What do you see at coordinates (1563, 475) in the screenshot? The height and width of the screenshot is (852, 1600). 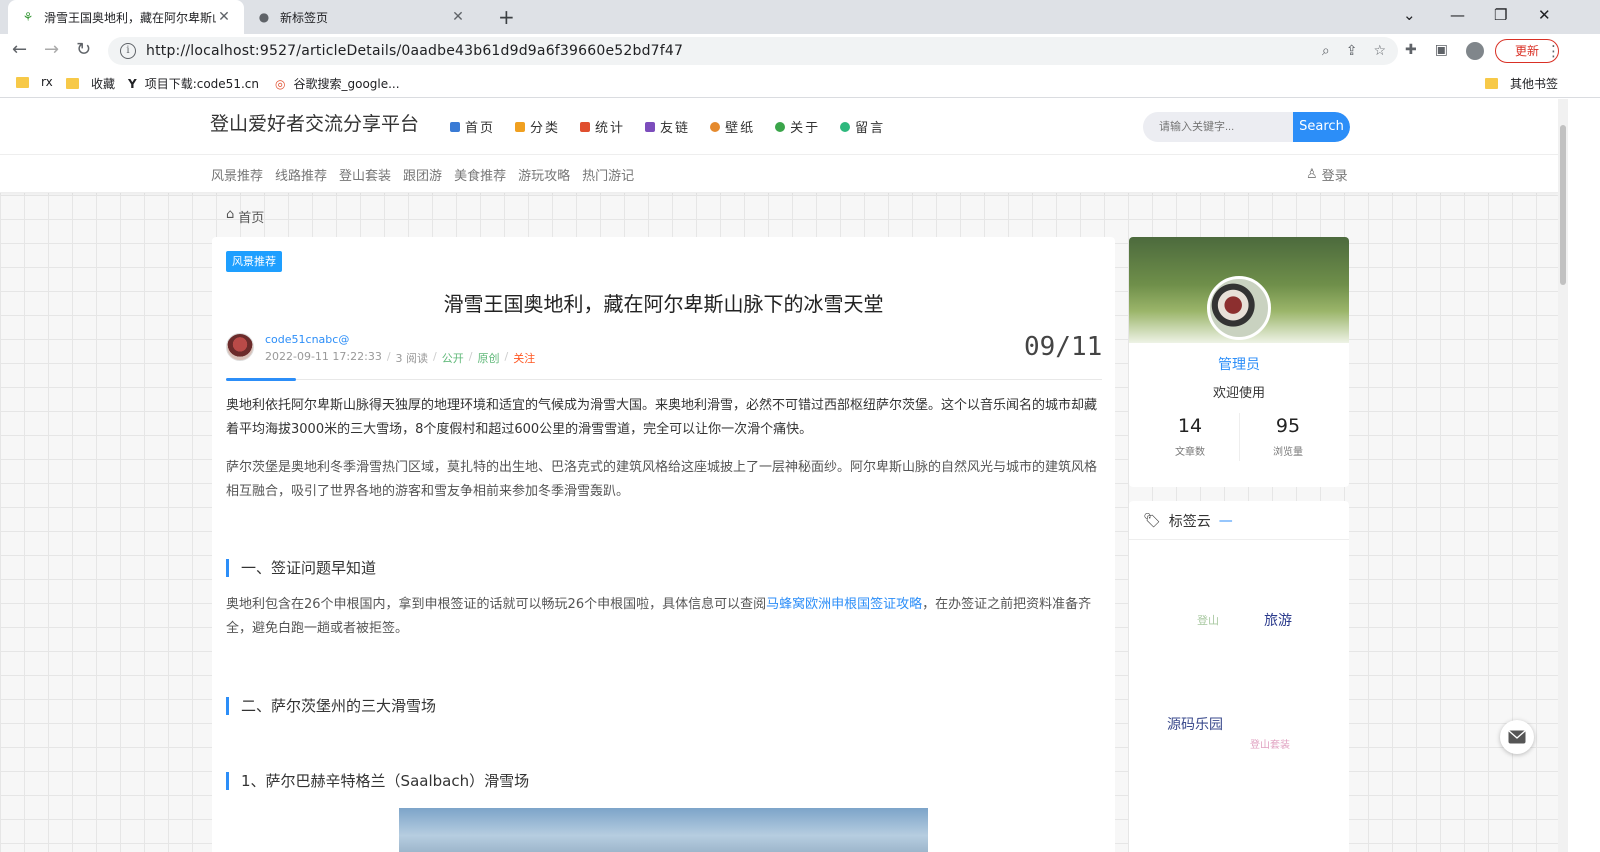 I see `page-scrollbar` at bounding box center [1563, 475].